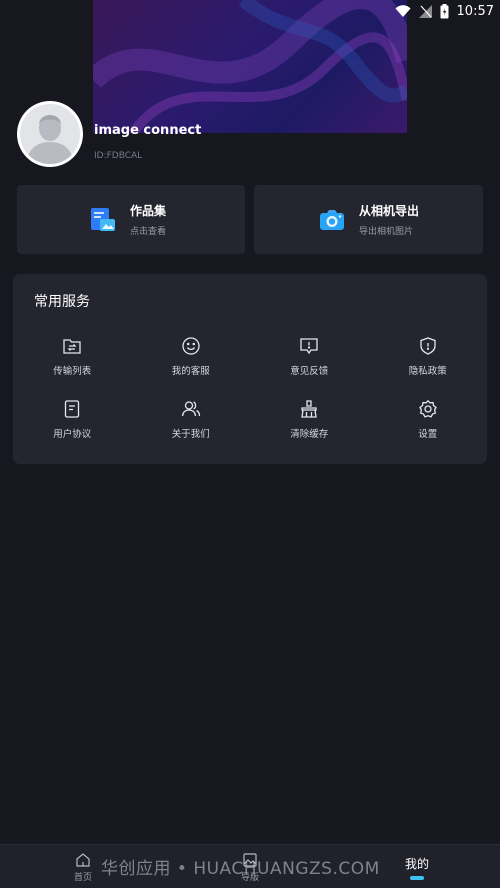  Describe the element at coordinates (190, 371) in the screenshot. I see `service-label: 我的客服` at that location.